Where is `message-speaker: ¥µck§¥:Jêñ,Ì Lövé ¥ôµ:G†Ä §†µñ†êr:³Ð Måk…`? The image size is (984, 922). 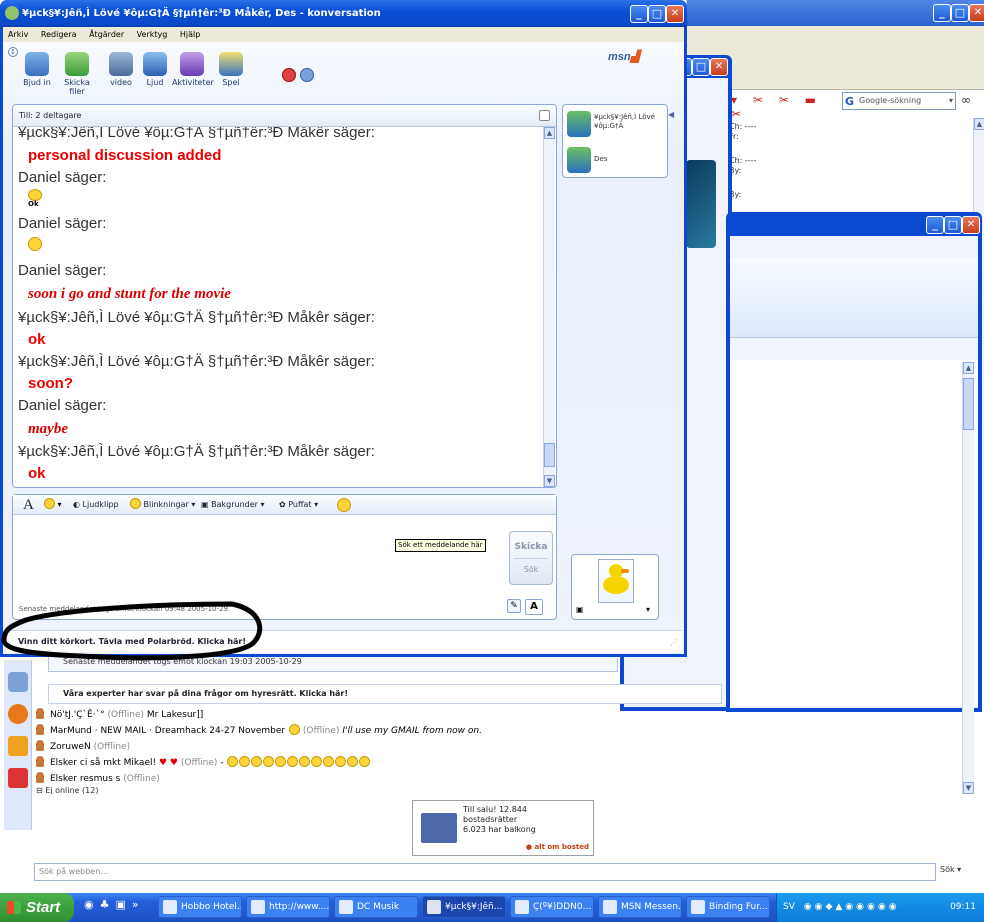
message-speaker: ¥µck§¥:Jêñ,Ì Lövé ¥ôµ:G†Ä §†µñ†êr:³Ð Måk… is located at coordinates (196, 451).